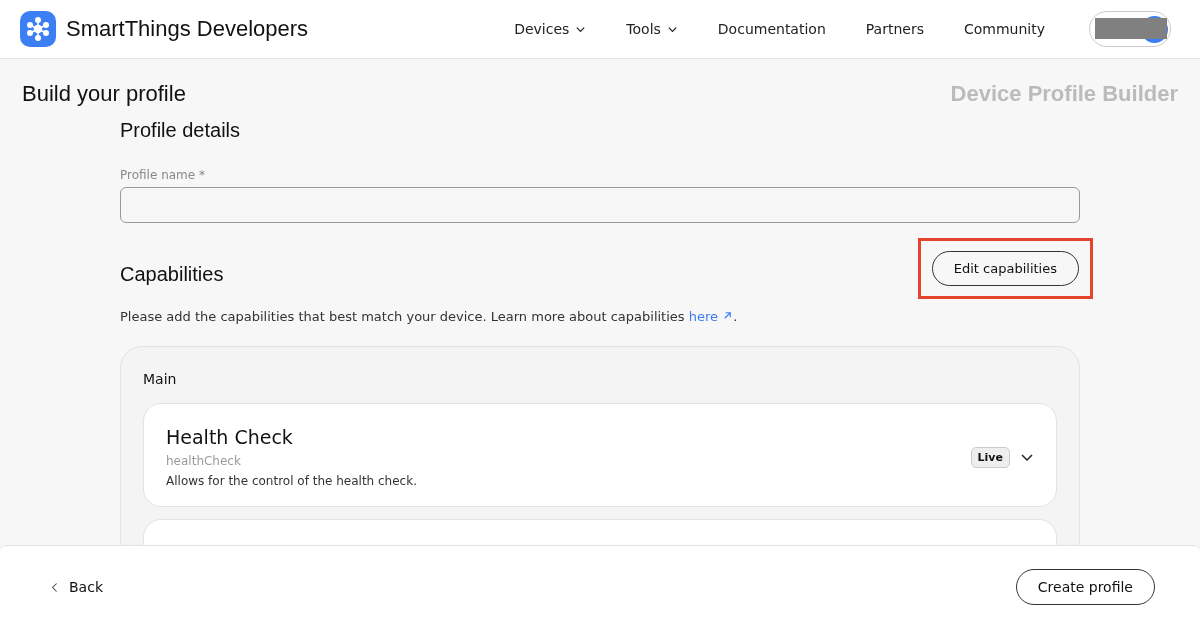 This screenshot has width=1200, height=628. I want to click on nav-dropdown: Tools, so click(652, 29).